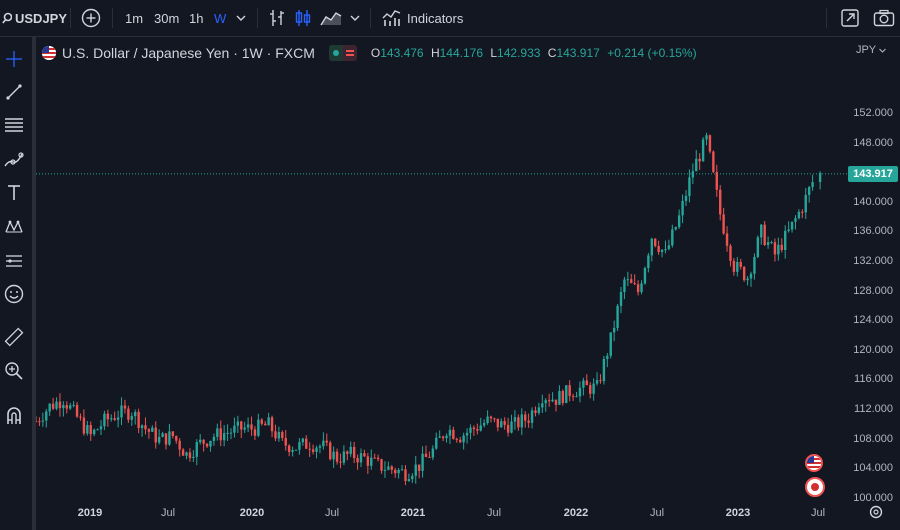  What do you see at coordinates (134, 18) in the screenshot?
I see `interval-1m: 1m` at bounding box center [134, 18].